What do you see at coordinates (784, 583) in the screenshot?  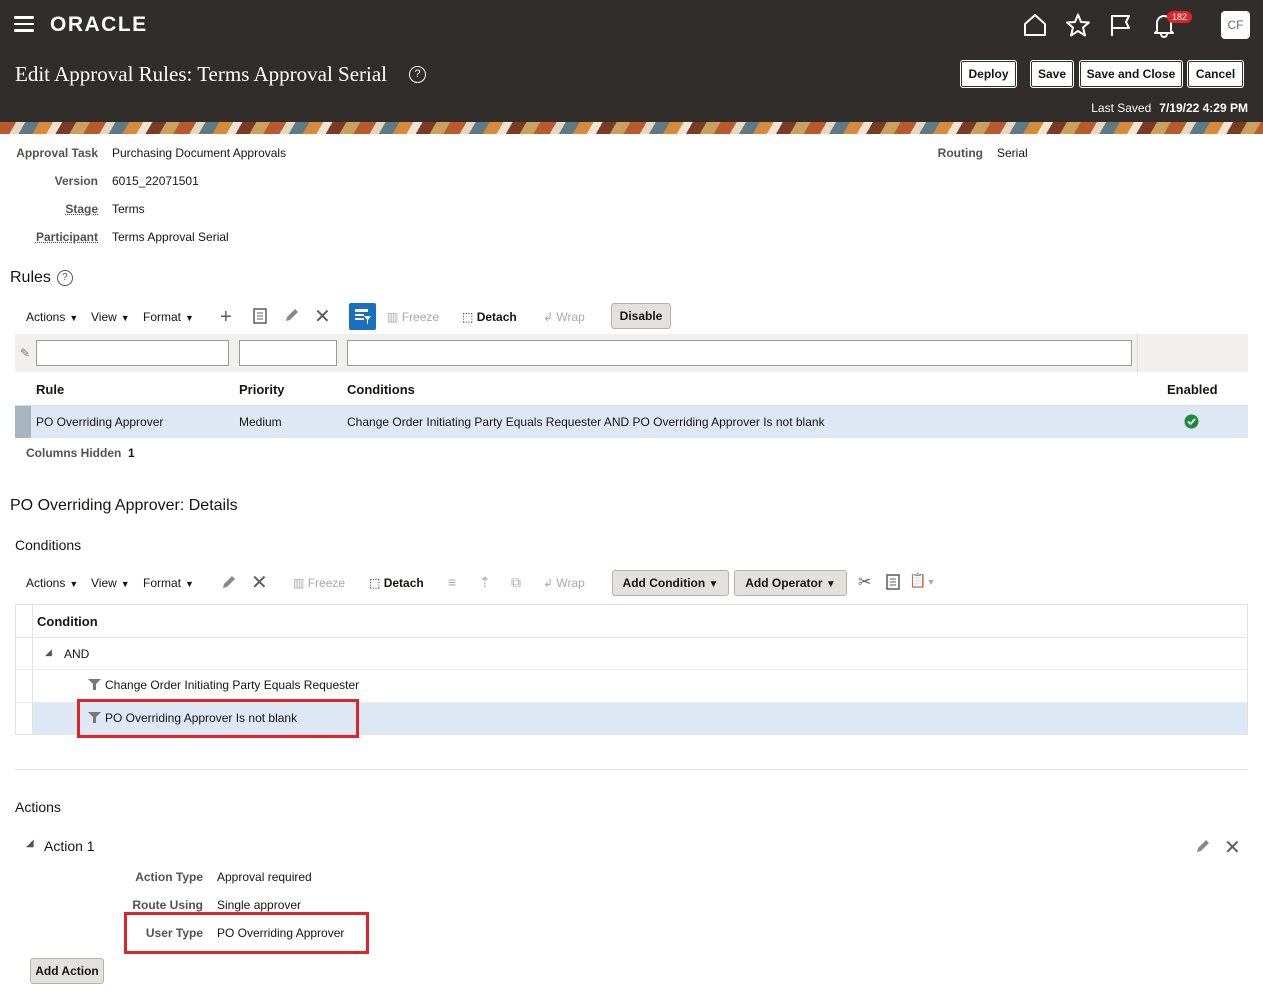 I see `add-operator-label: Add Operator` at bounding box center [784, 583].